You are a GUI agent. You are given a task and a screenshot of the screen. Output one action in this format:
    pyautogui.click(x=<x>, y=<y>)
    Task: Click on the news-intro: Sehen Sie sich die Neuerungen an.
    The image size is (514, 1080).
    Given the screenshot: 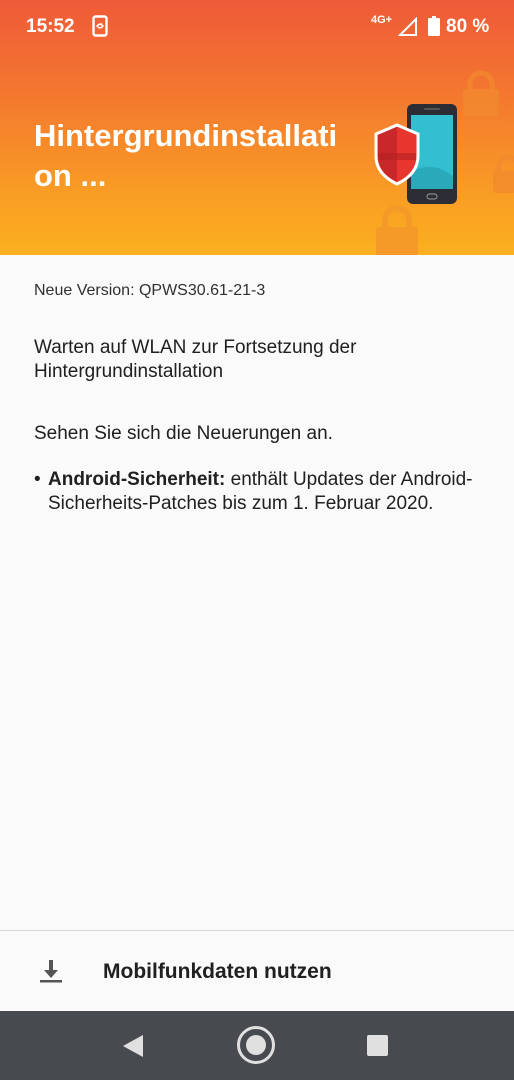 What is the action you would take?
    pyautogui.click(x=183, y=433)
    